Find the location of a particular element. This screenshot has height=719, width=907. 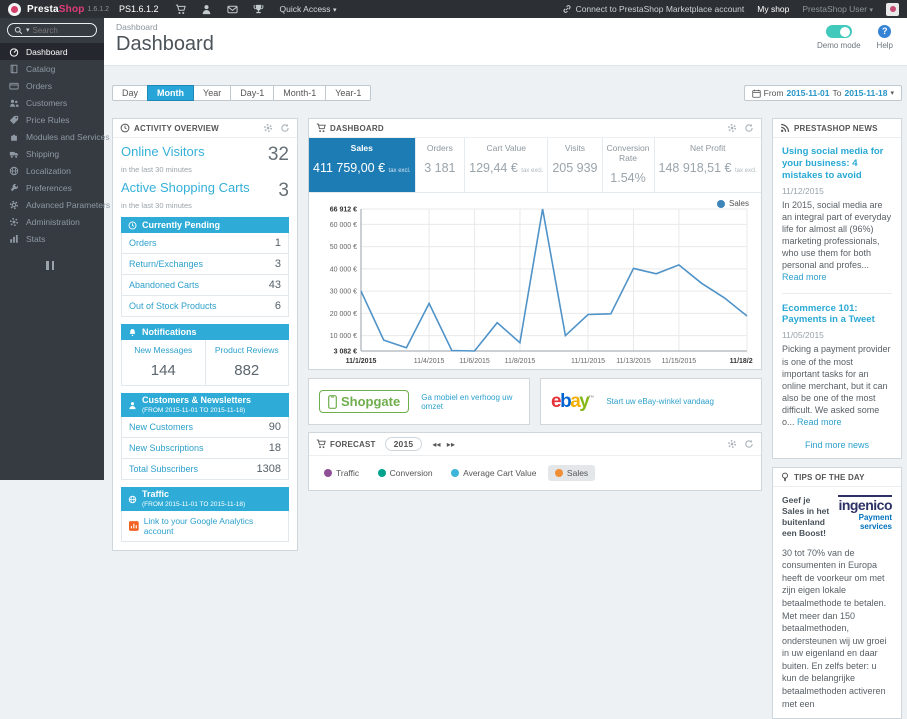

filter-month-button: Month is located at coordinates (171, 93).